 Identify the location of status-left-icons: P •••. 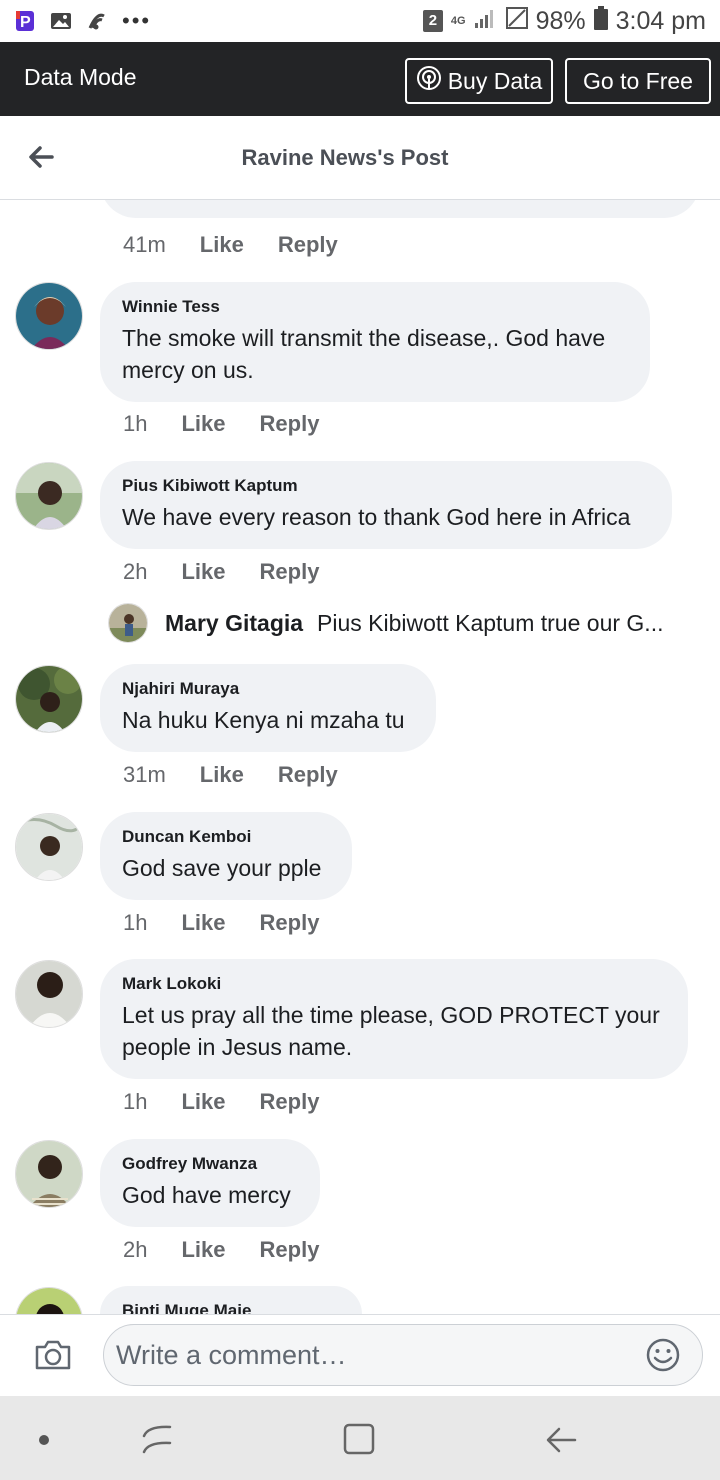
(82, 21).